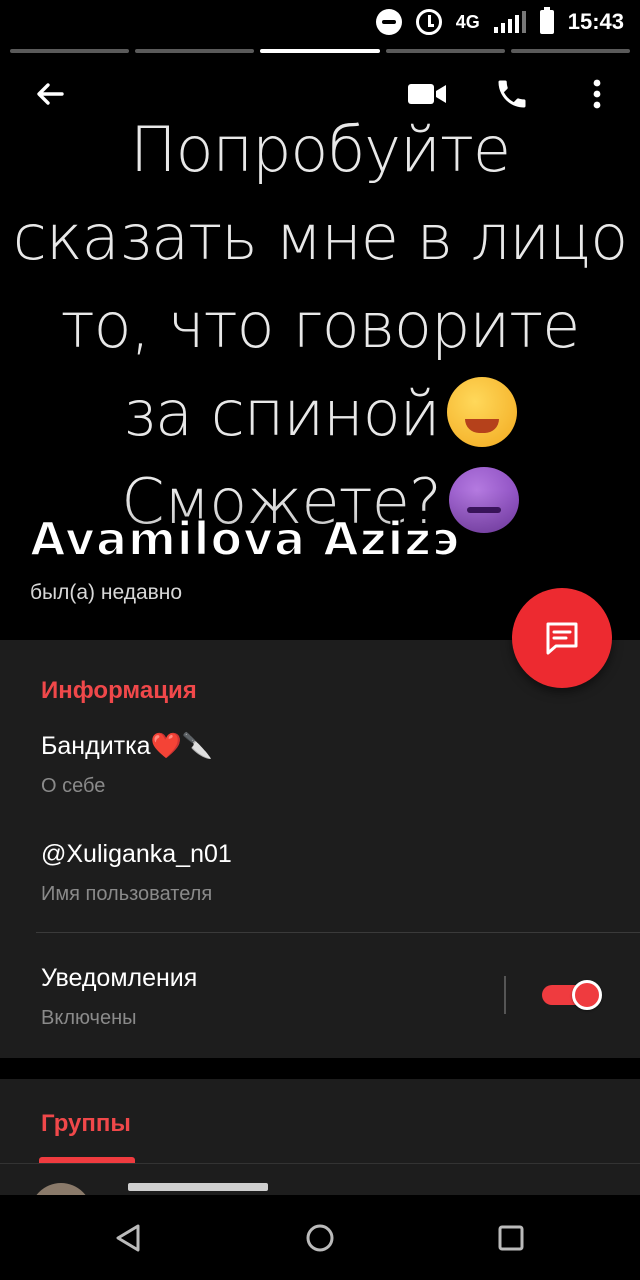  I want to click on notifications-label: Уведомления, so click(119, 978).